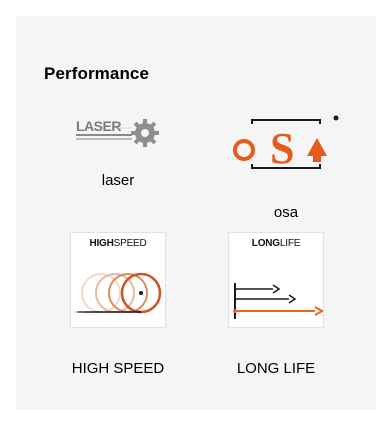 The image size is (392, 426). Describe the element at coordinates (118, 368) in the screenshot. I see `feature-label-high-speed: HIGH SPEED` at that location.